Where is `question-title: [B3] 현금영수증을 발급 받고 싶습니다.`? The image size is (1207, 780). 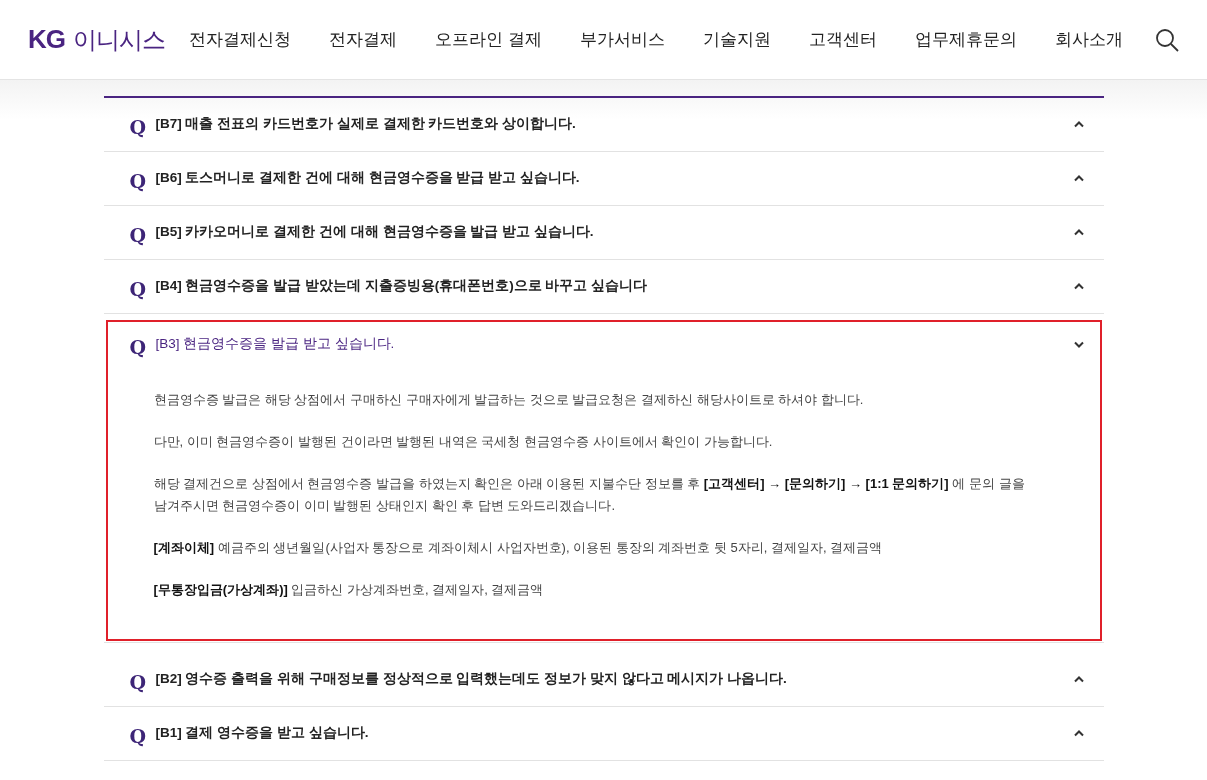
question-title: [B3] 현금영수증을 발급 받고 싶습니다. is located at coordinates (275, 344).